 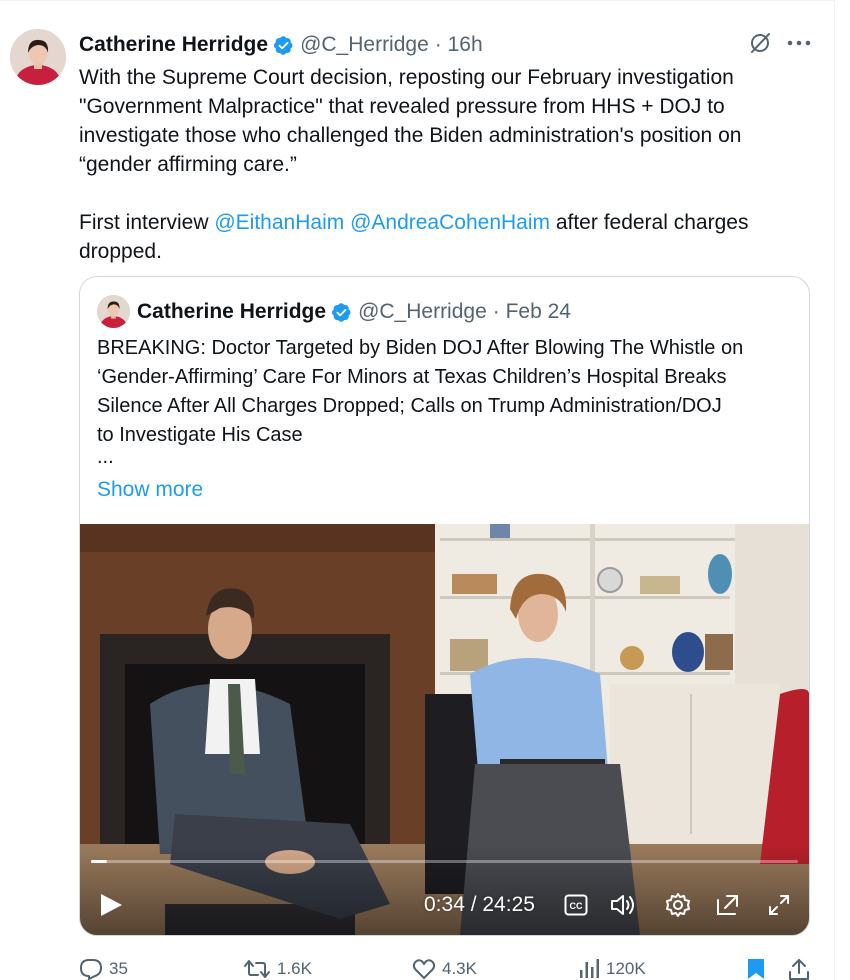 I want to click on repost-count: 1.6K, so click(x=294, y=968).